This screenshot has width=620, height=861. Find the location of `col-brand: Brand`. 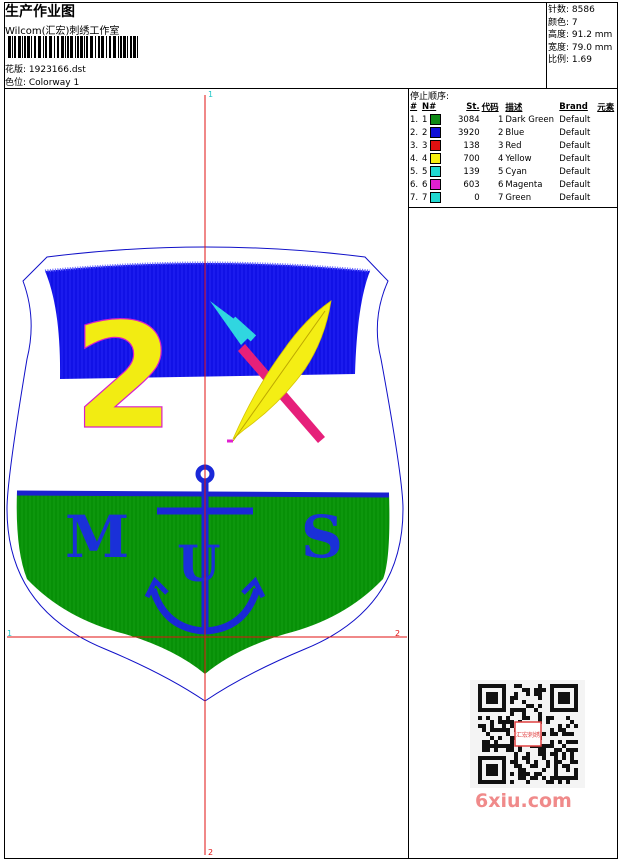

col-brand: Brand is located at coordinates (573, 107).